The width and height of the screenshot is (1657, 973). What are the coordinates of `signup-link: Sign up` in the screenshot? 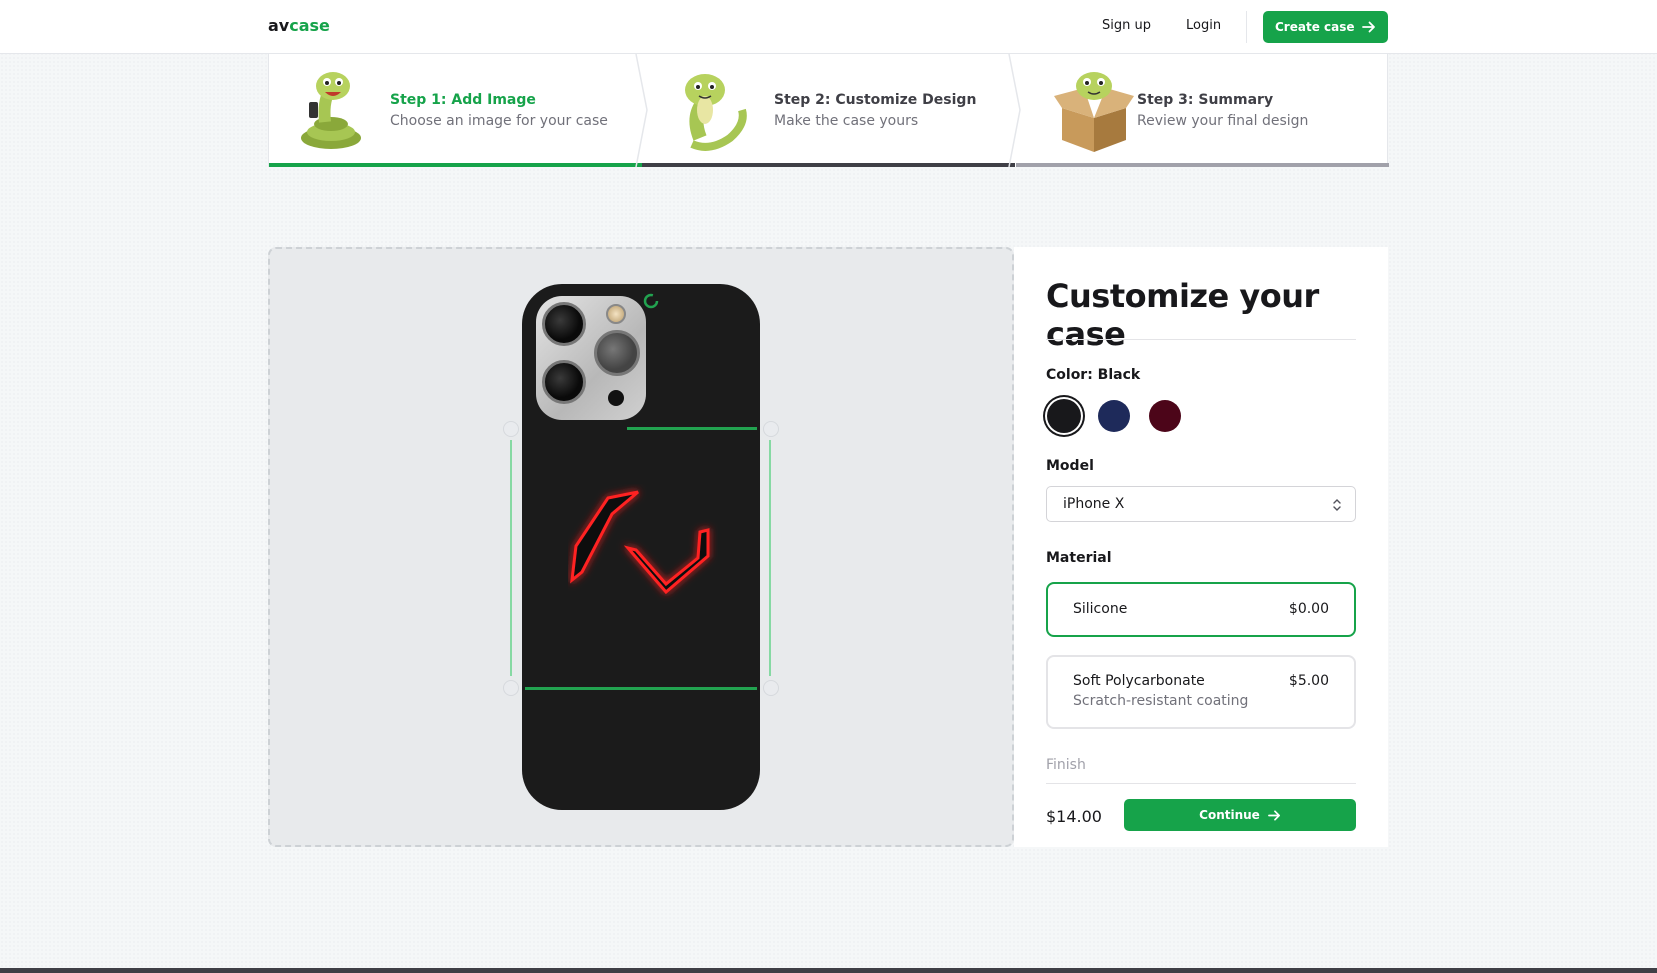 It's located at (1126, 25).